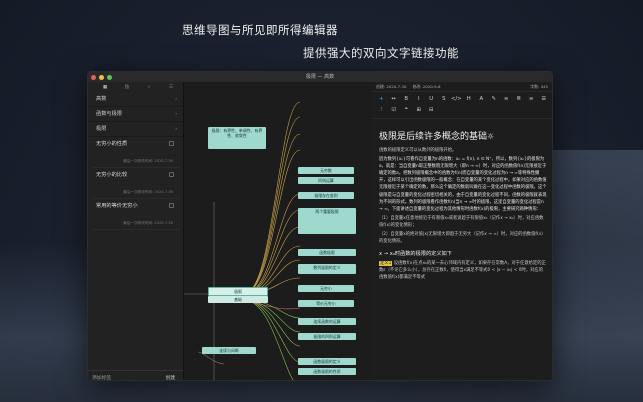 Image resolution: width=643 pixels, height=402 pixels. I want to click on mindmap-node: 极限的四则运算, so click(327, 337).